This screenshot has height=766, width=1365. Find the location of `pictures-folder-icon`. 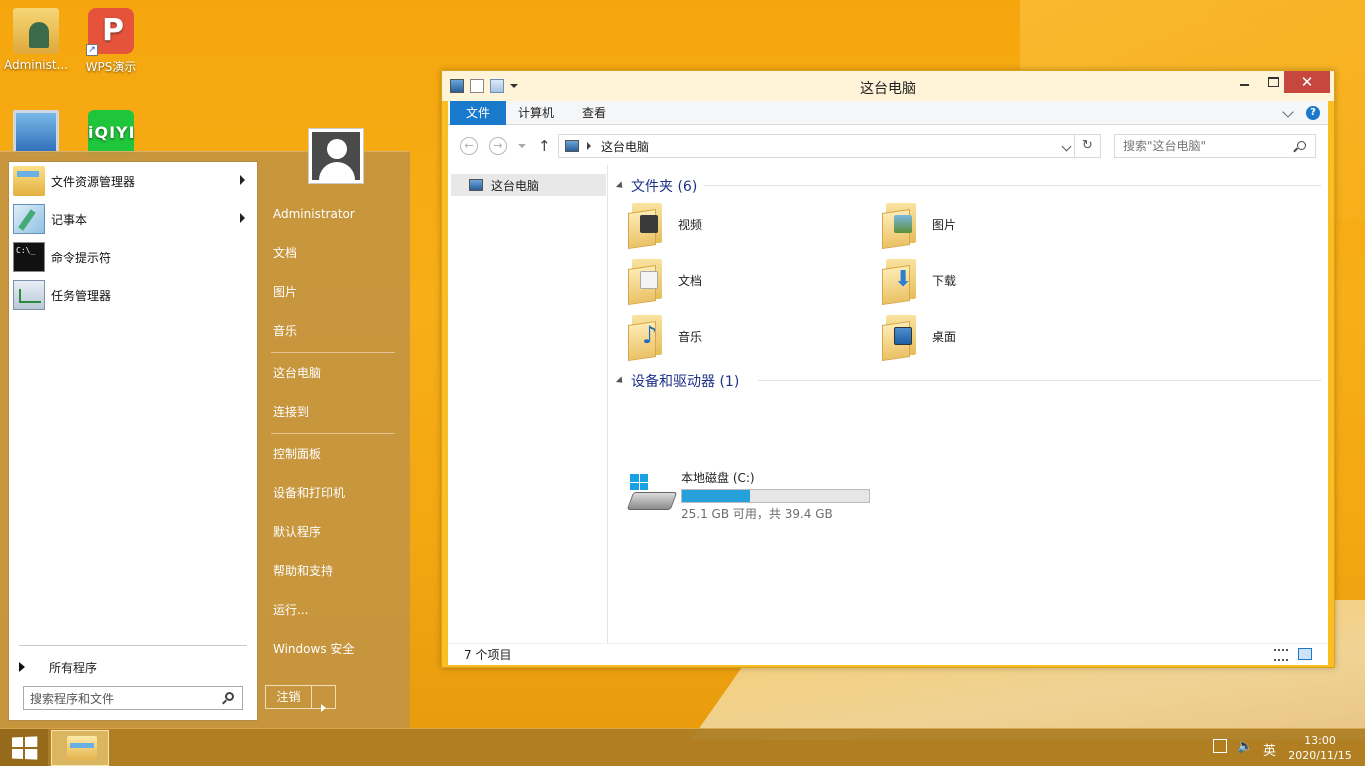

pictures-folder-icon is located at coordinates (901, 225).